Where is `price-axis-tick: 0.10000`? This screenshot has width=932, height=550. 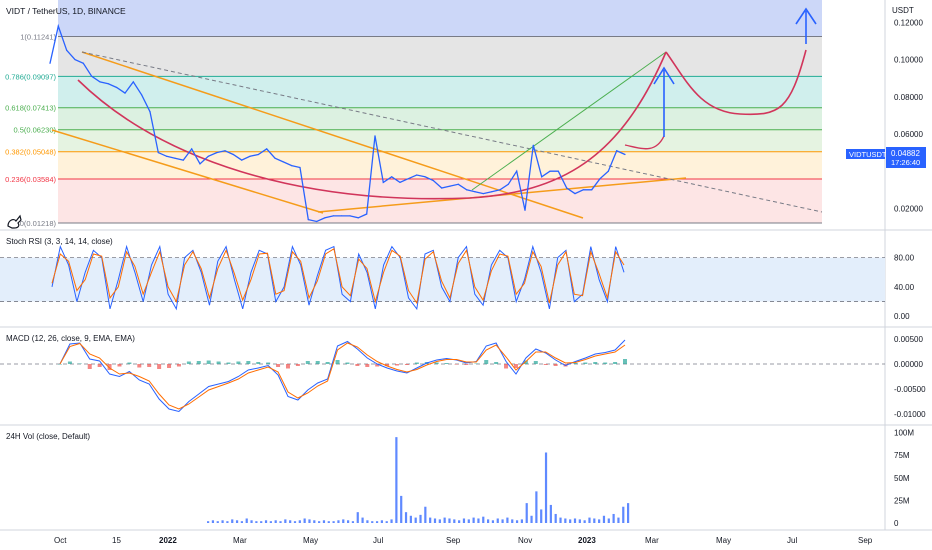 price-axis-tick: 0.10000 is located at coordinates (908, 60).